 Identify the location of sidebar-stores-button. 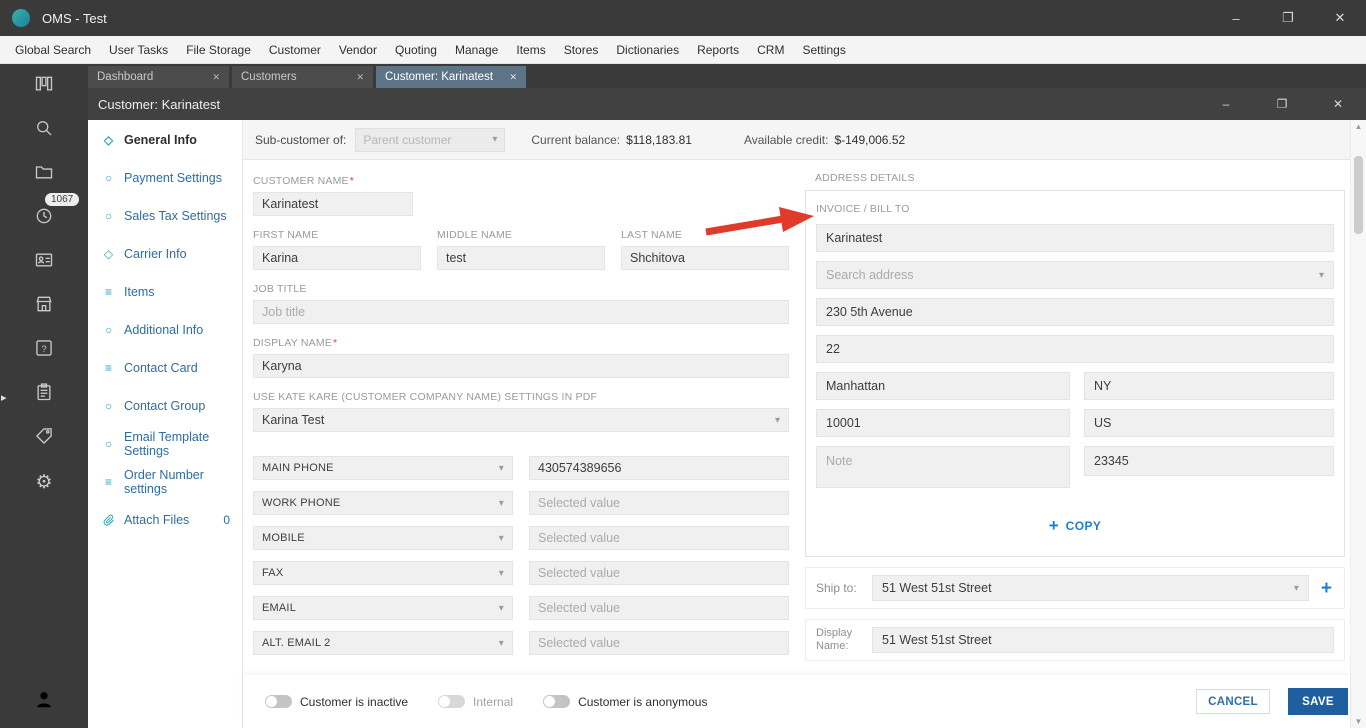
(44, 306).